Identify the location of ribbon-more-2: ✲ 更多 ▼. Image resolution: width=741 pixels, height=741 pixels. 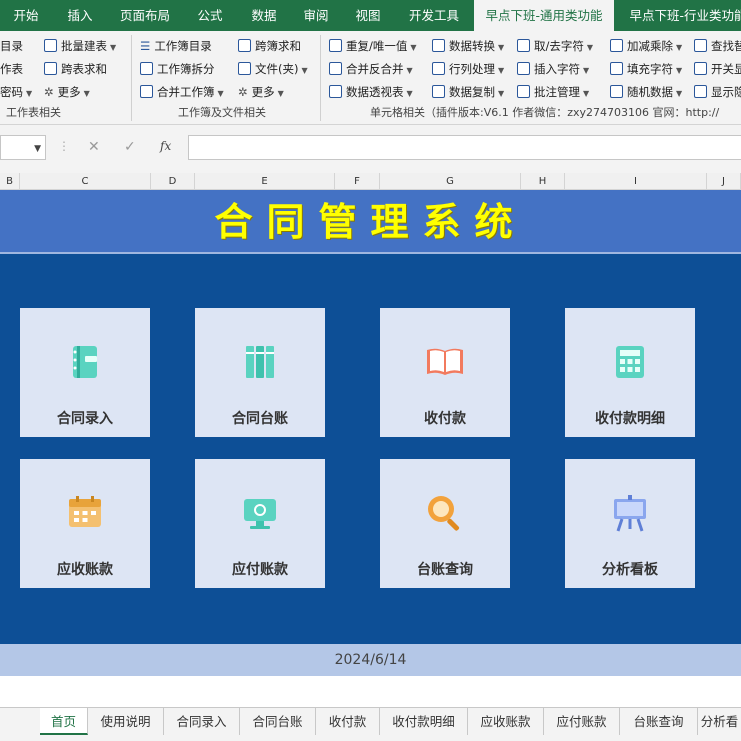
(261, 92).